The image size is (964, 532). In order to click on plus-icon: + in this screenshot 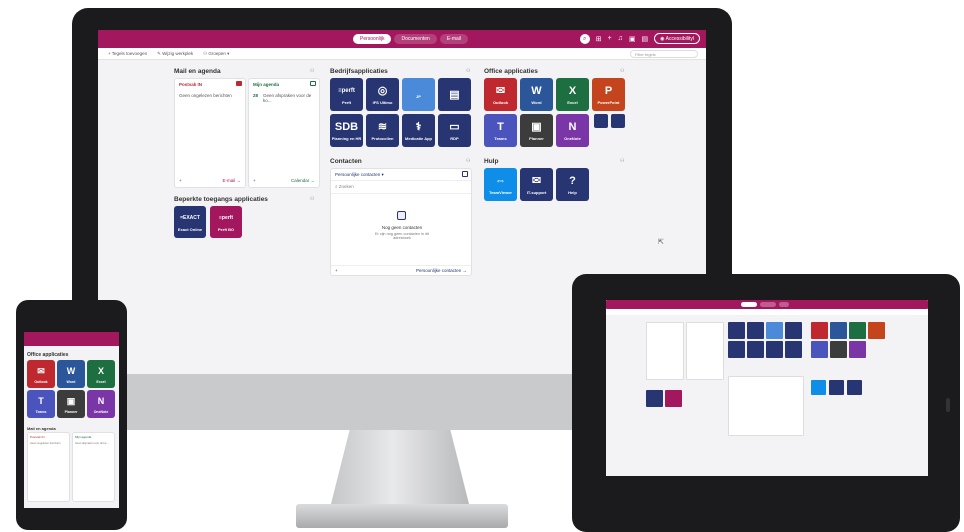, I will do `click(610, 38)`.